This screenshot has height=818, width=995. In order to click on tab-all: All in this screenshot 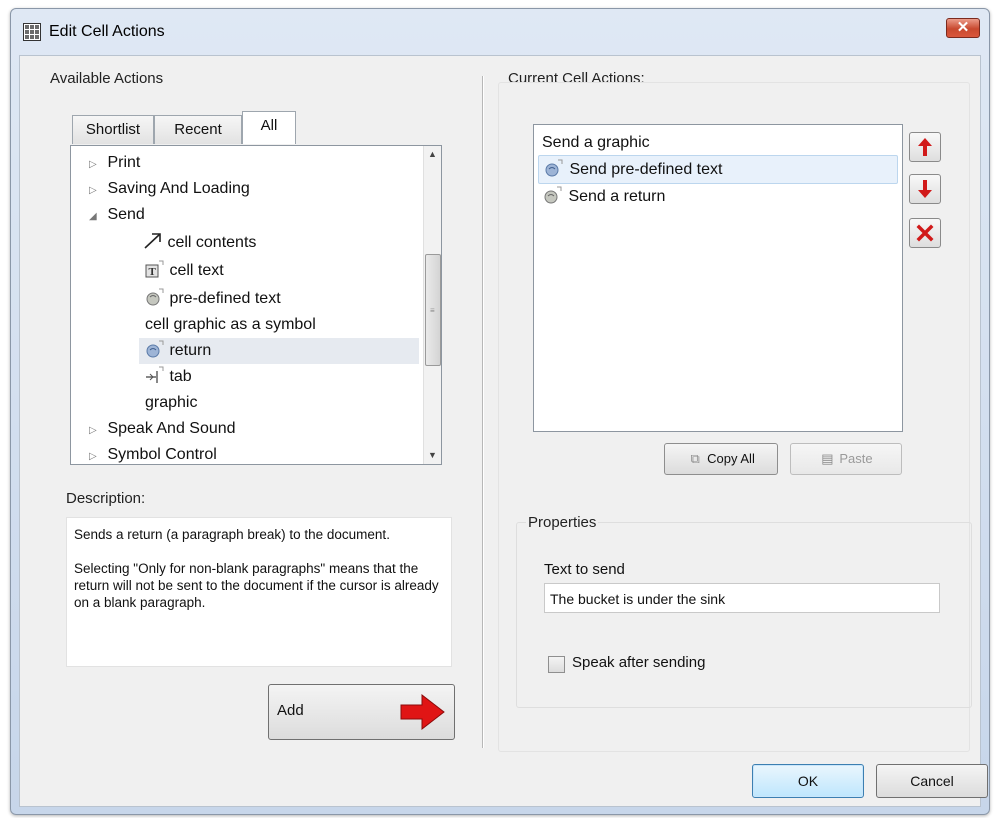, I will do `click(269, 127)`.